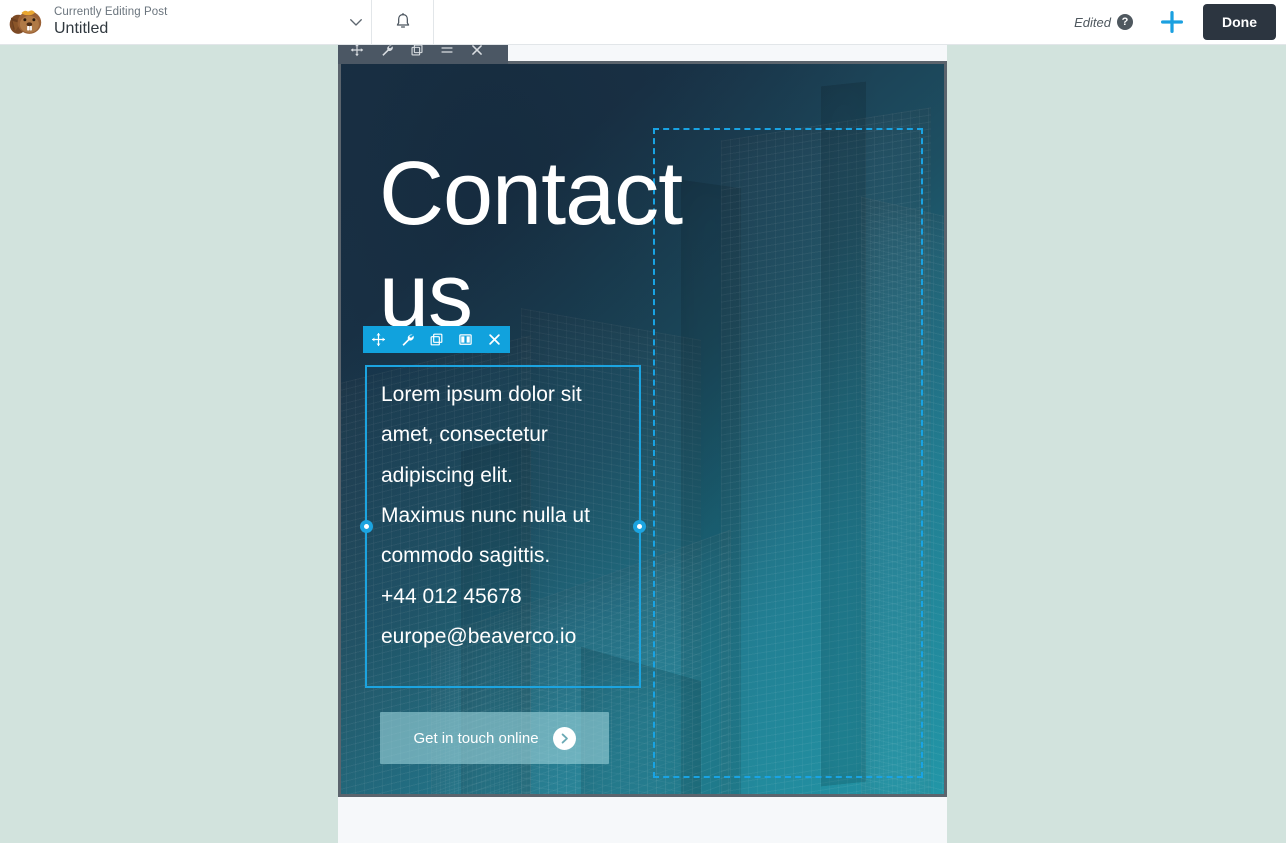 Image resolution: width=1286 pixels, height=843 pixels. Describe the element at coordinates (366, 526) in the screenshot. I see `resize-handle-left` at that location.